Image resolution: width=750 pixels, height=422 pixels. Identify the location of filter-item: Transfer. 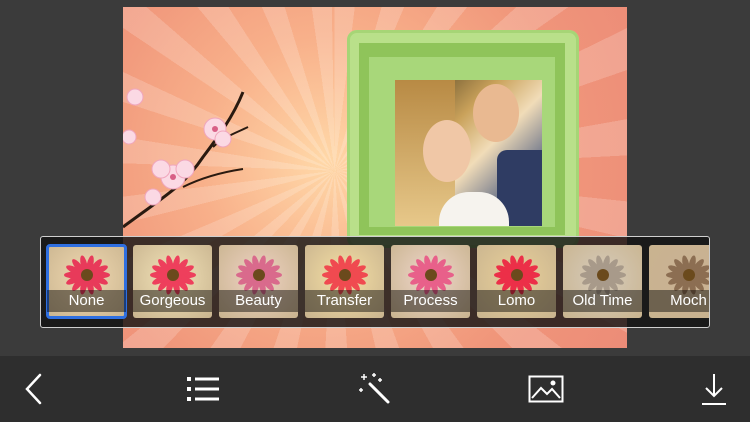
(344, 281).